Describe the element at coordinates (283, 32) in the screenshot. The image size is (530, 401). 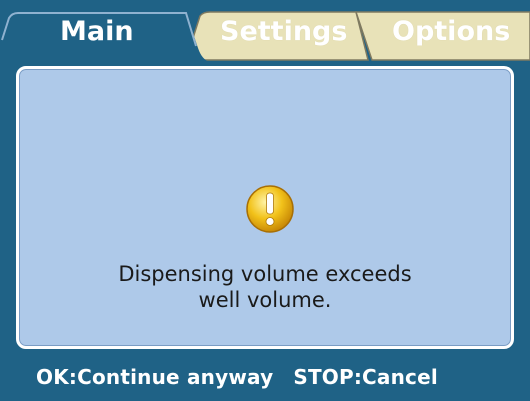
I see `tab-settings: Settings` at that location.